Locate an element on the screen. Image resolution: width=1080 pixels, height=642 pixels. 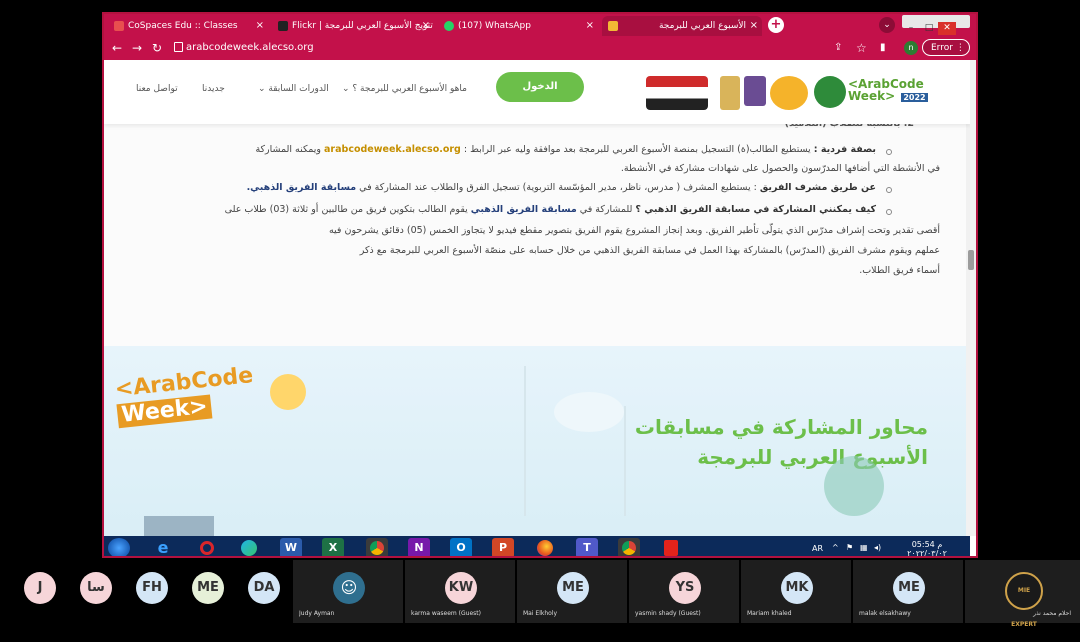
person-icon: ☺ is located at coordinates (349, 588).